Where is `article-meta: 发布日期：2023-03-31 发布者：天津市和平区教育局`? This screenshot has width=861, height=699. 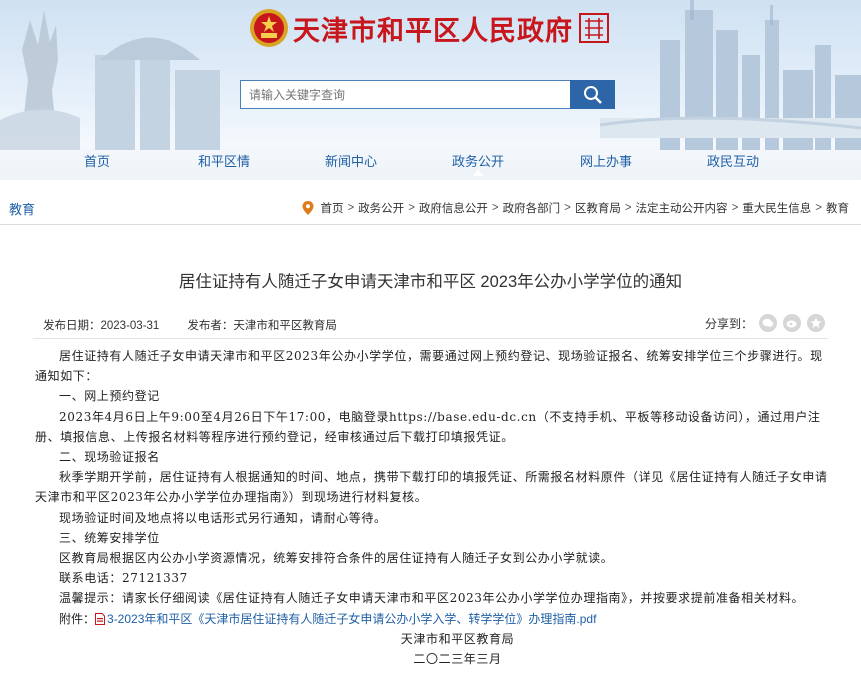 article-meta: 发布日期：2023-03-31 发布者：天津市和平区教育局 is located at coordinates (190, 325).